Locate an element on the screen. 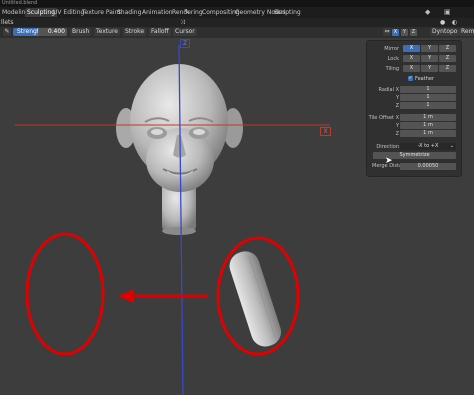 The image size is (474, 395). radial-x-field: 1 is located at coordinates (428, 89).